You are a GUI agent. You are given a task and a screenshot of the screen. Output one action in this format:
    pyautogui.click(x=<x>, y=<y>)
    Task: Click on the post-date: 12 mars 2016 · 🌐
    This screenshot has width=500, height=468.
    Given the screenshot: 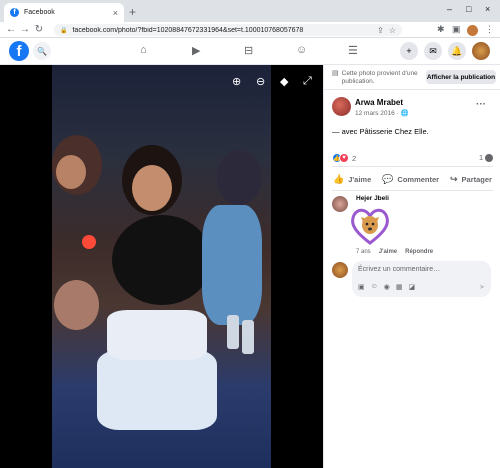 What is the action you would take?
    pyautogui.click(x=382, y=113)
    